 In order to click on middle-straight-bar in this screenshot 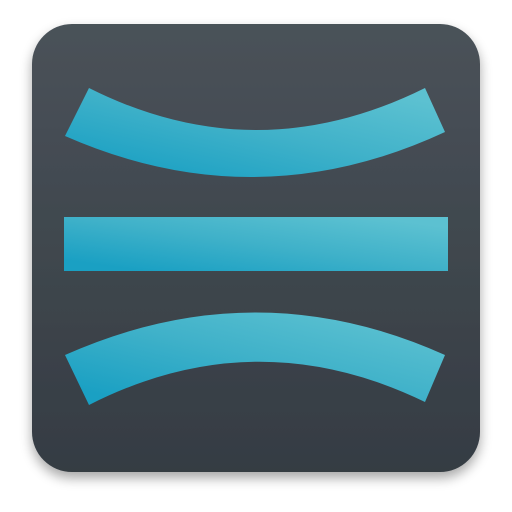, I will do `click(256, 244)`.